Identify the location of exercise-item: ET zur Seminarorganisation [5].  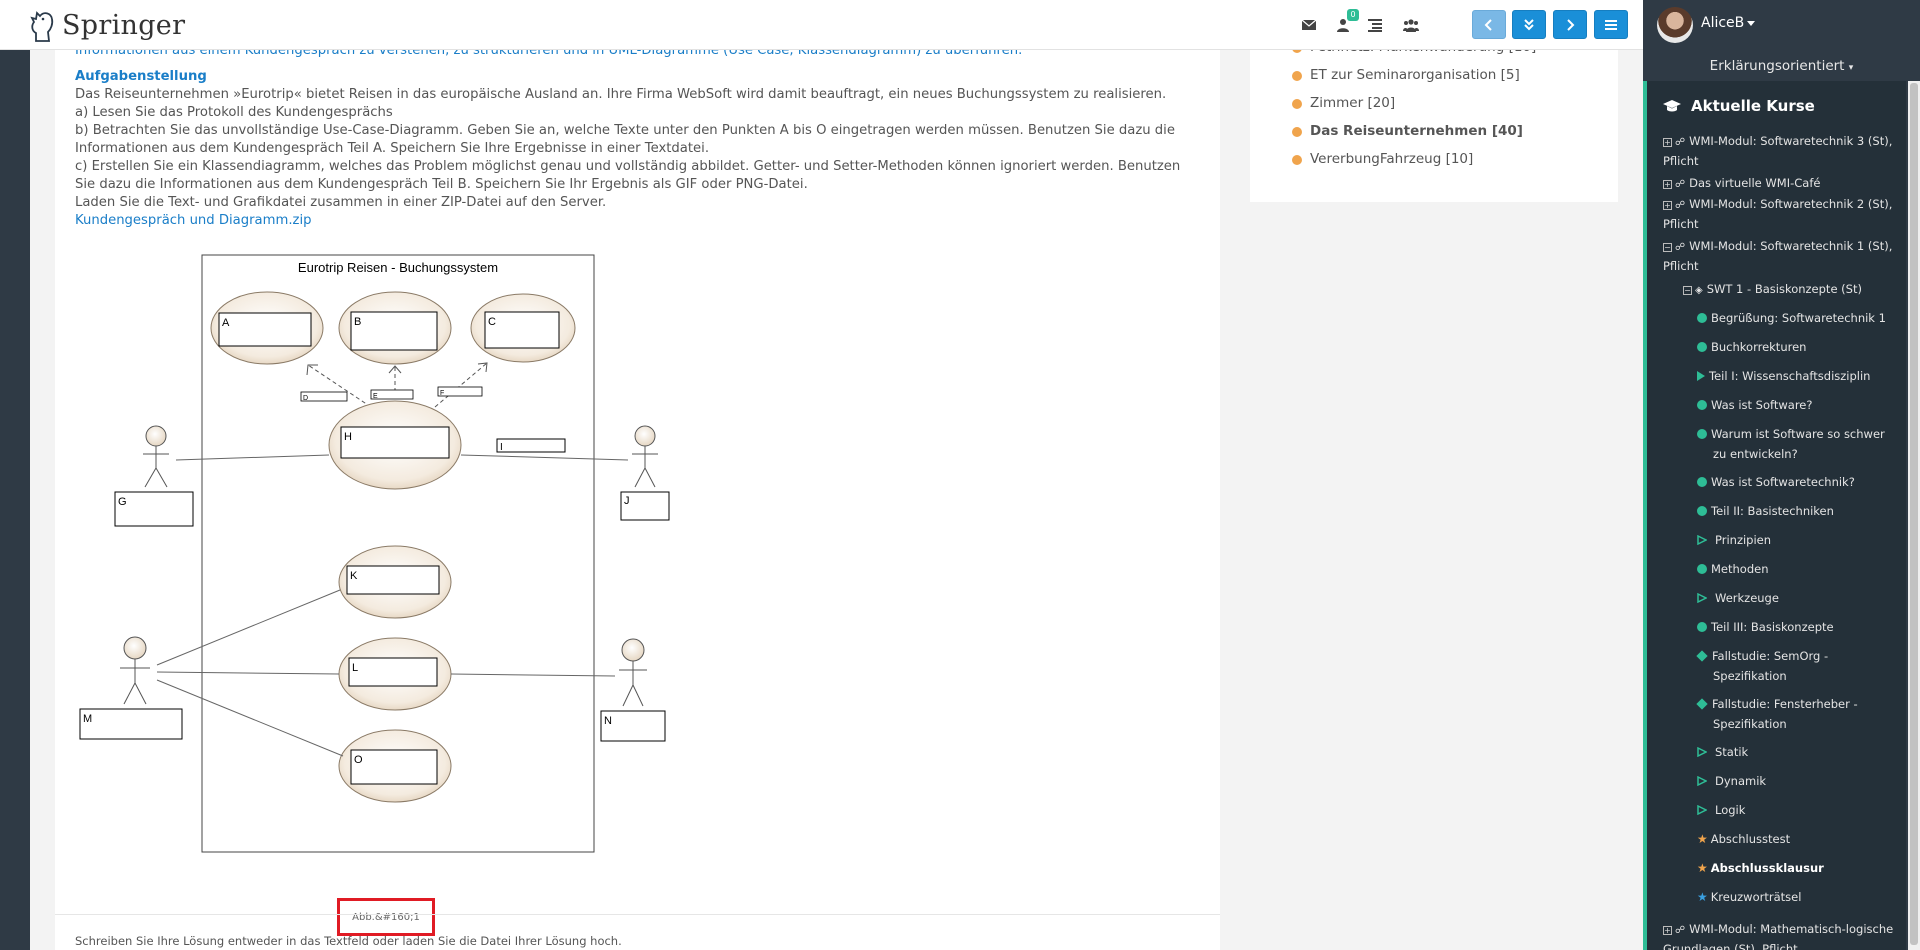
(1406, 75).